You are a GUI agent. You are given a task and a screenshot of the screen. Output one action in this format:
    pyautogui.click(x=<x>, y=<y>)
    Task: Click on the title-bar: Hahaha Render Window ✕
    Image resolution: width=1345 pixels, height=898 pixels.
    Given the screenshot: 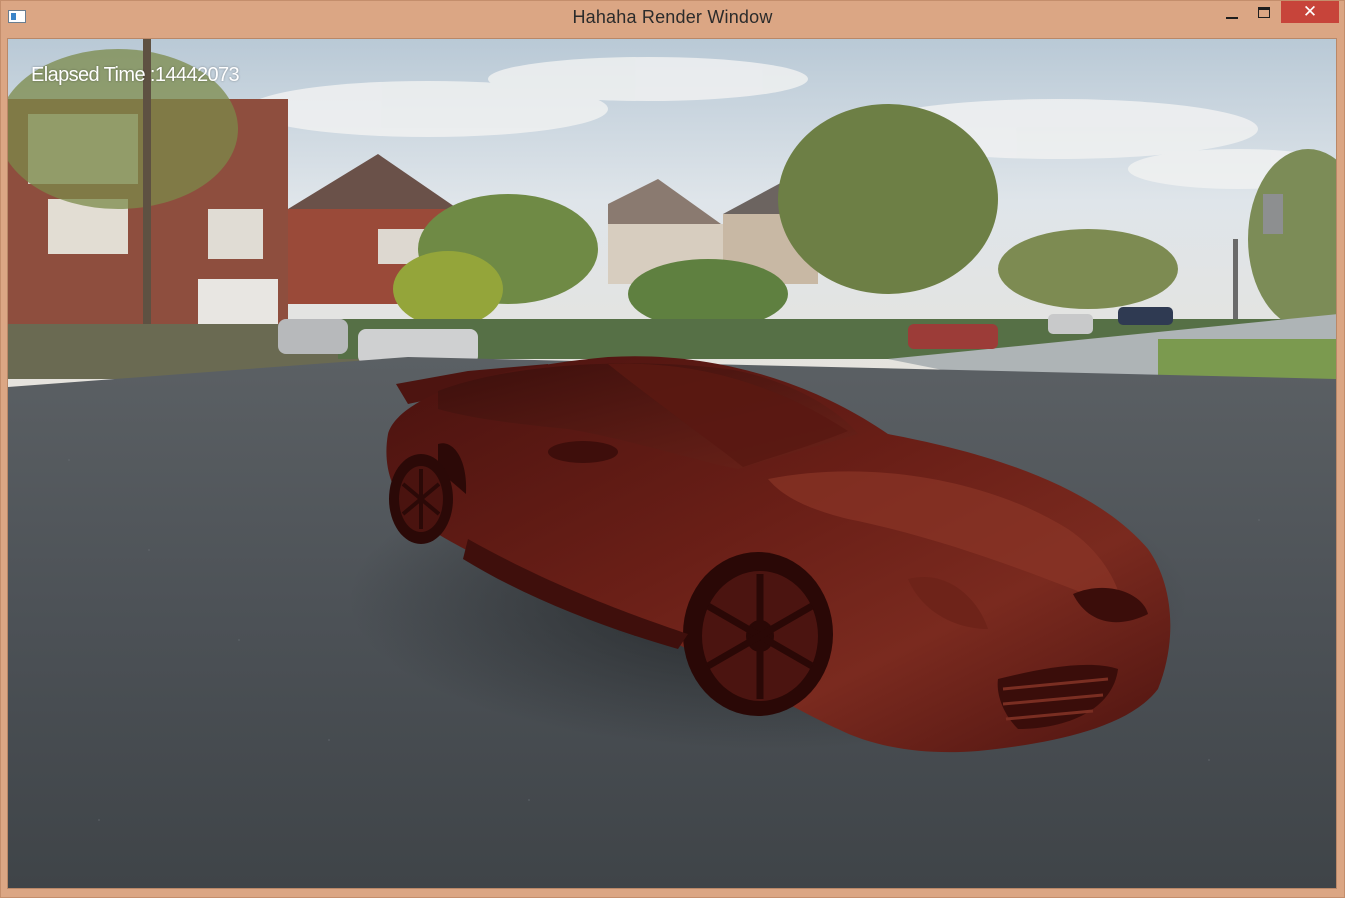 What is the action you would take?
    pyautogui.click(x=672, y=19)
    